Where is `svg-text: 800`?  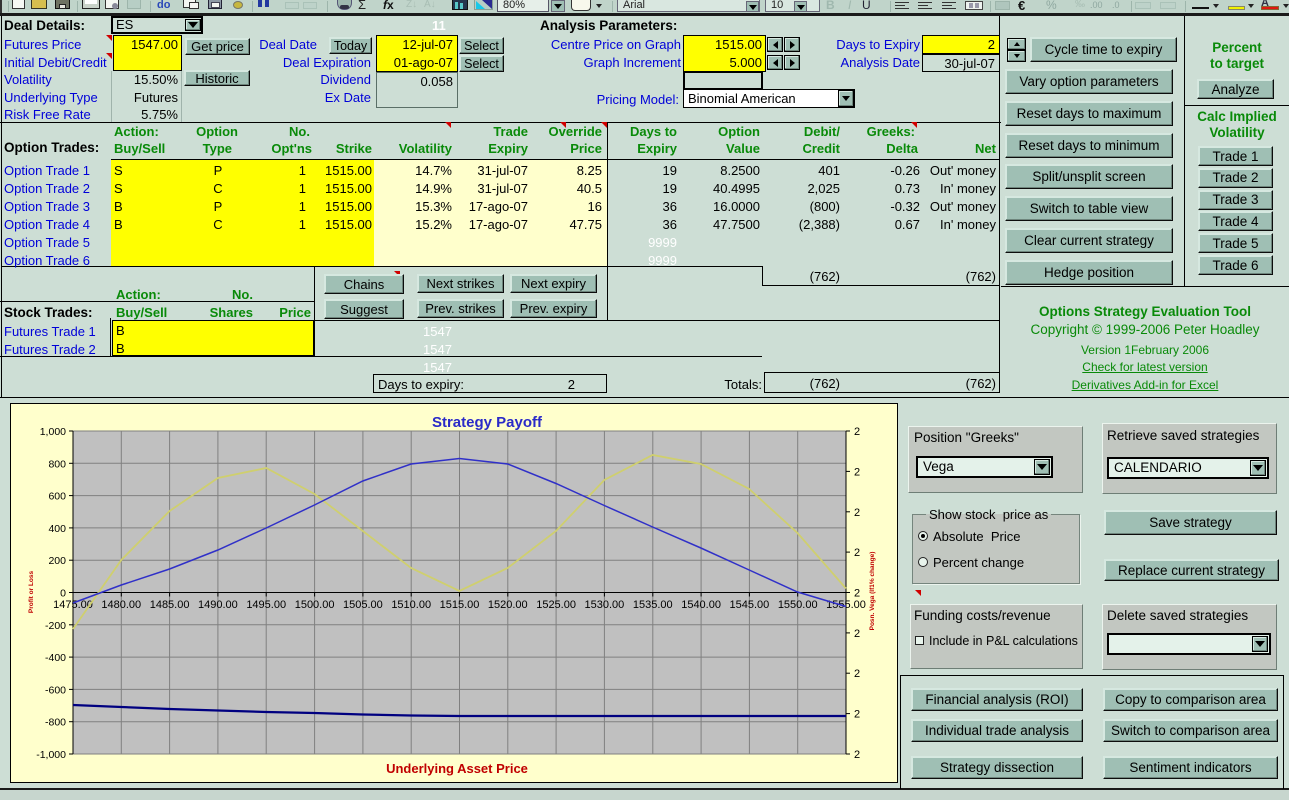 svg-text: 800 is located at coordinates (57, 464).